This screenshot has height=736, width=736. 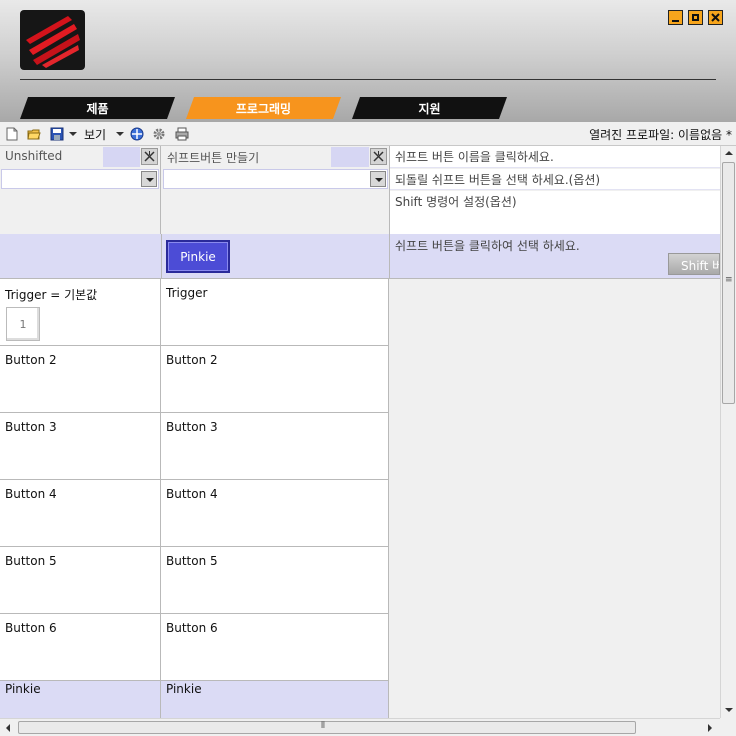 What do you see at coordinates (728, 432) in the screenshot?
I see `vertical-scrollbar: ≡` at bounding box center [728, 432].